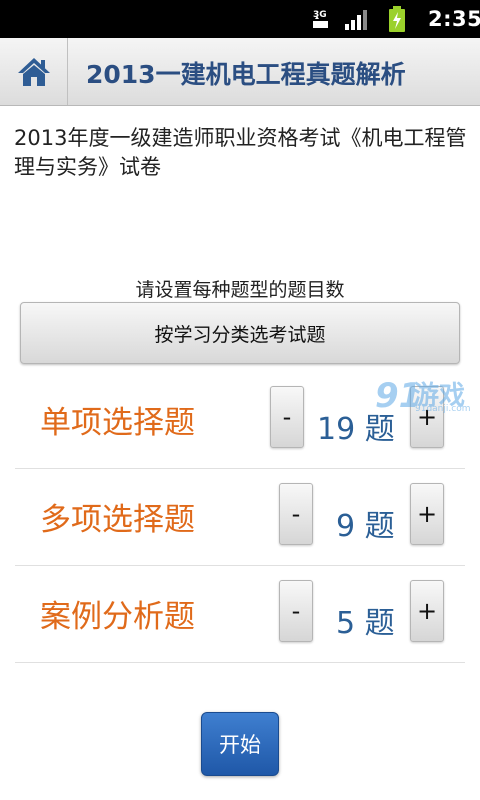 Image resolution: width=480 pixels, height=800 pixels. I want to click on clock: 2:35, so click(454, 19).